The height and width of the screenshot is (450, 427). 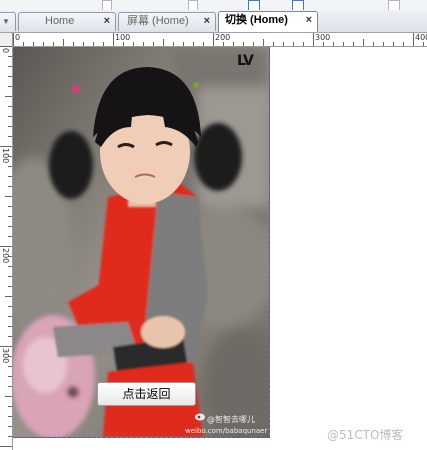 I want to click on tab-switch-home: 切换 (Home) ×, so click(x=268, y=21).